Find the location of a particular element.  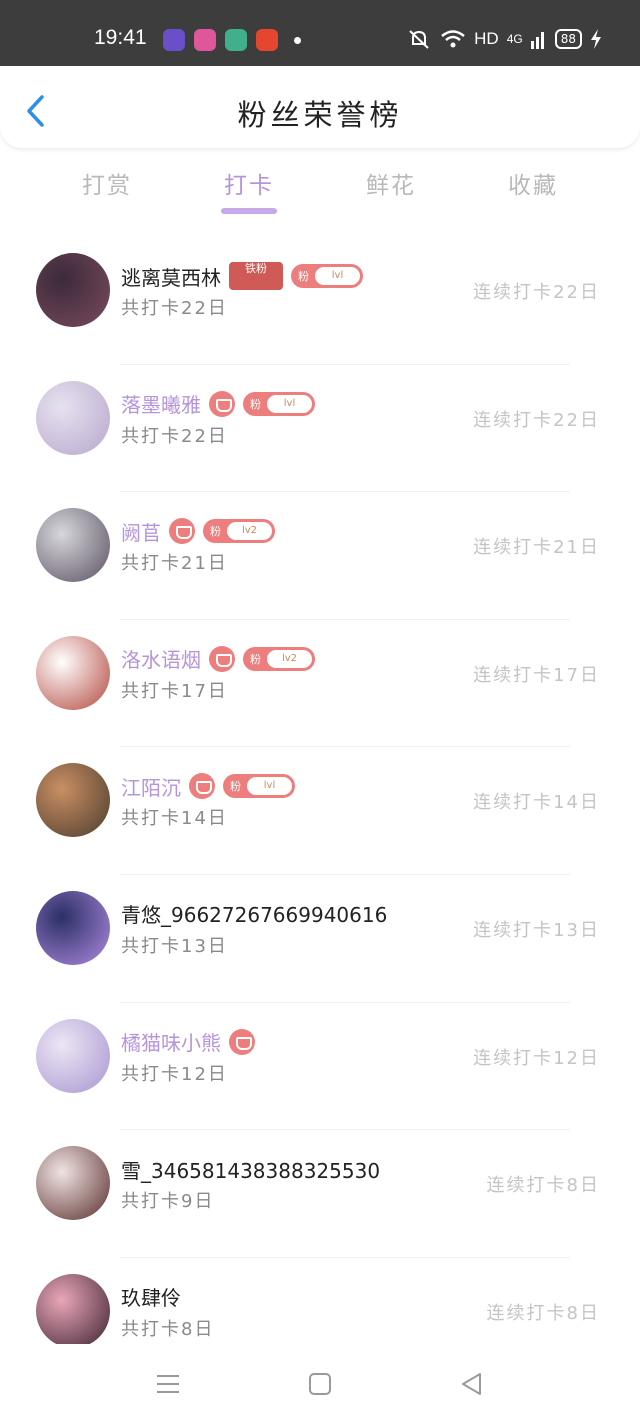

charging-icon is located at coordinates (596, 39).